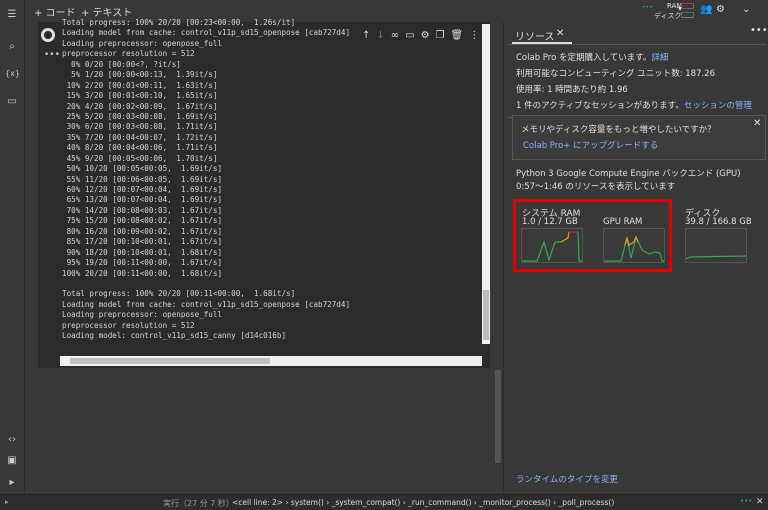 The width and height of the screenshot is (768, 510). Describe the element at coordinates (140, 158) in the screenshot. I see `output-line: 45% 9/20 [00:05<00:06, 1.70it/s]` at that location.